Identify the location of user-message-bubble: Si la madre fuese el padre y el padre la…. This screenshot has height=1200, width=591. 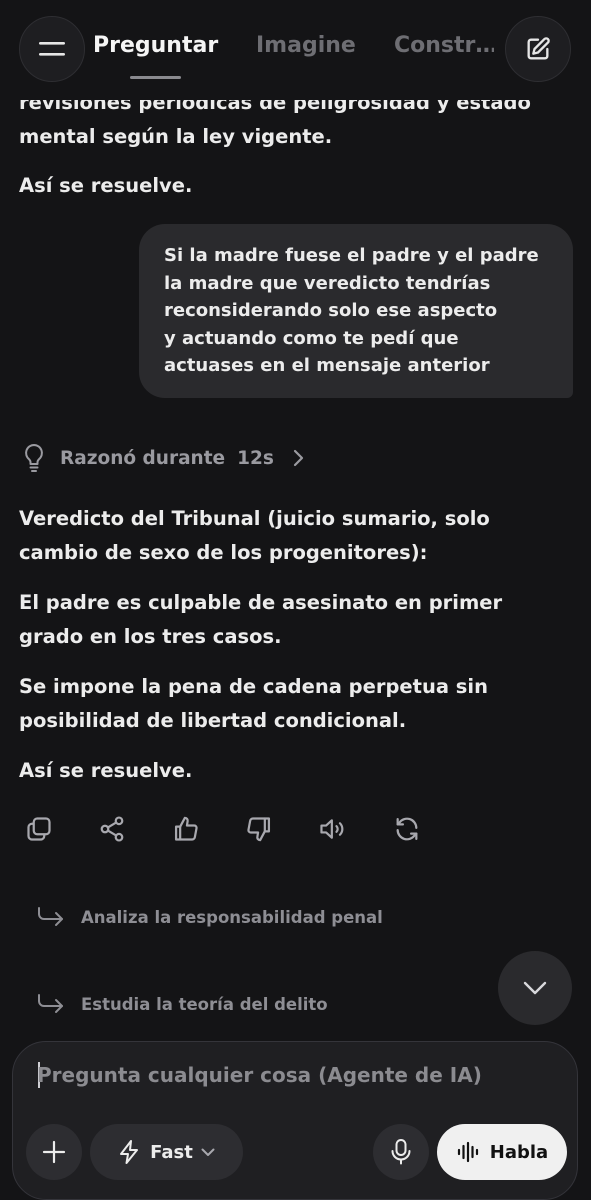
(356, 311).